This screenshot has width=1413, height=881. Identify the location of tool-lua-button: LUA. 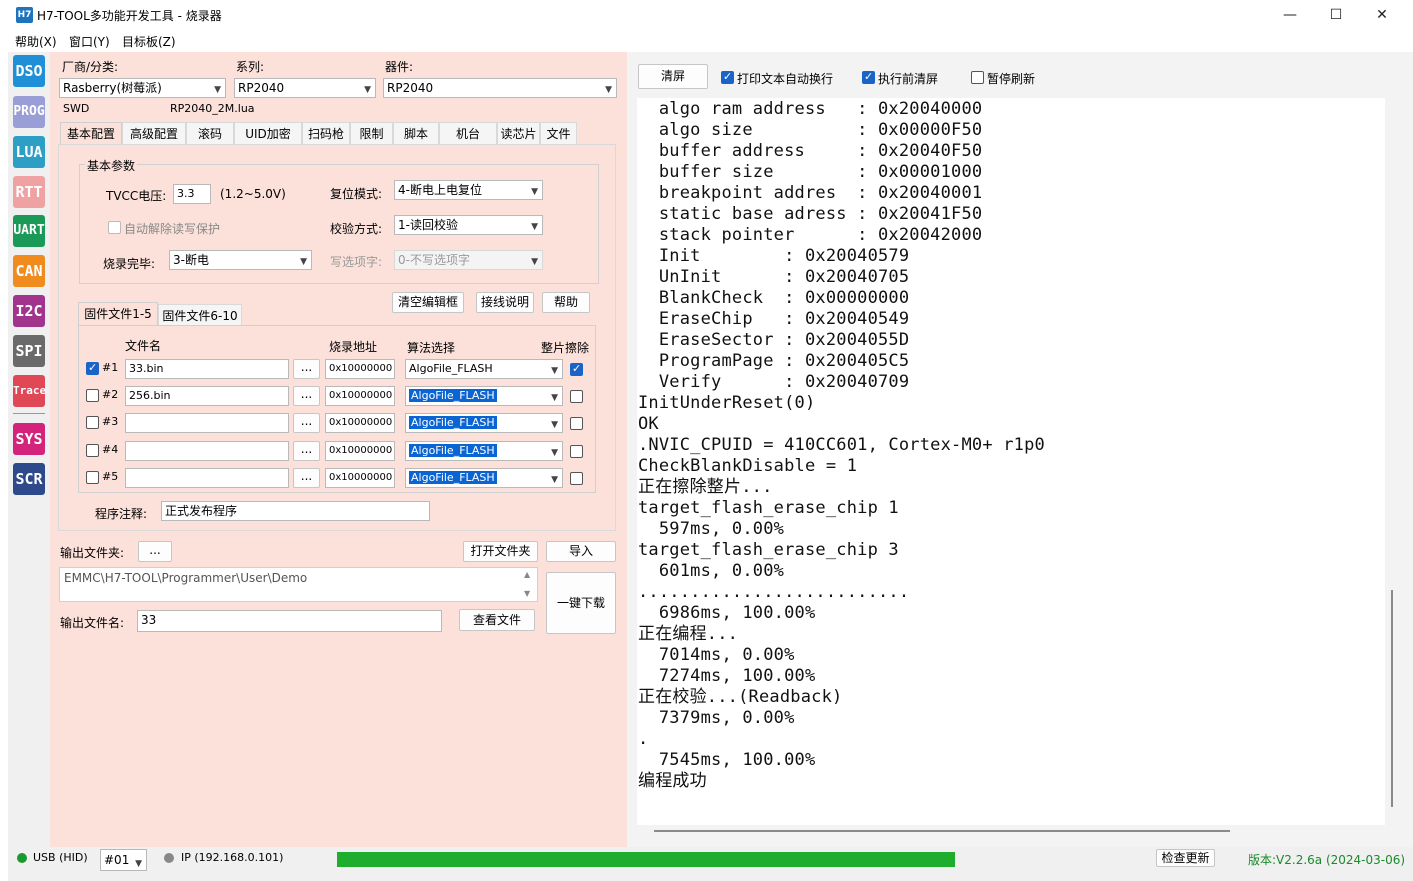
(29, 152).